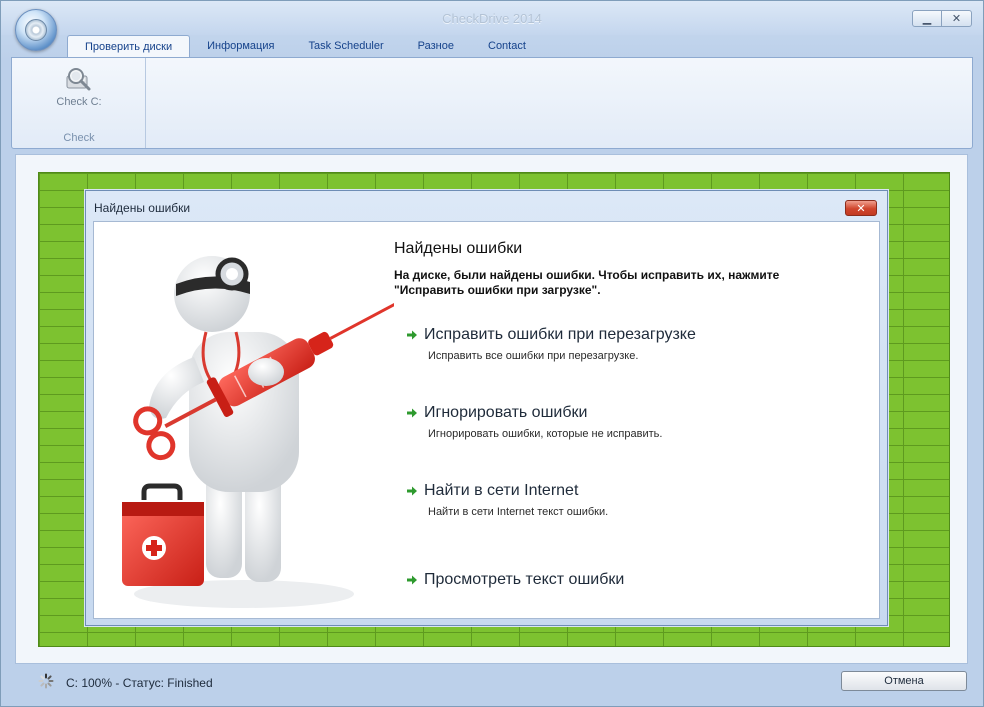 The image size is (984, 707). Describe the element at coordinates (861, 208) in the screenshot. I see `dialog-close-button: ✕` at that location.